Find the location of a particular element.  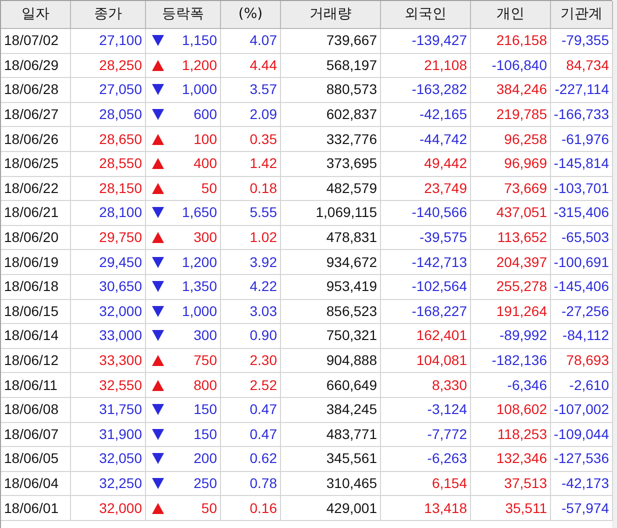

institution-cell-text: -107,002 is located at coordinates (581, 410).